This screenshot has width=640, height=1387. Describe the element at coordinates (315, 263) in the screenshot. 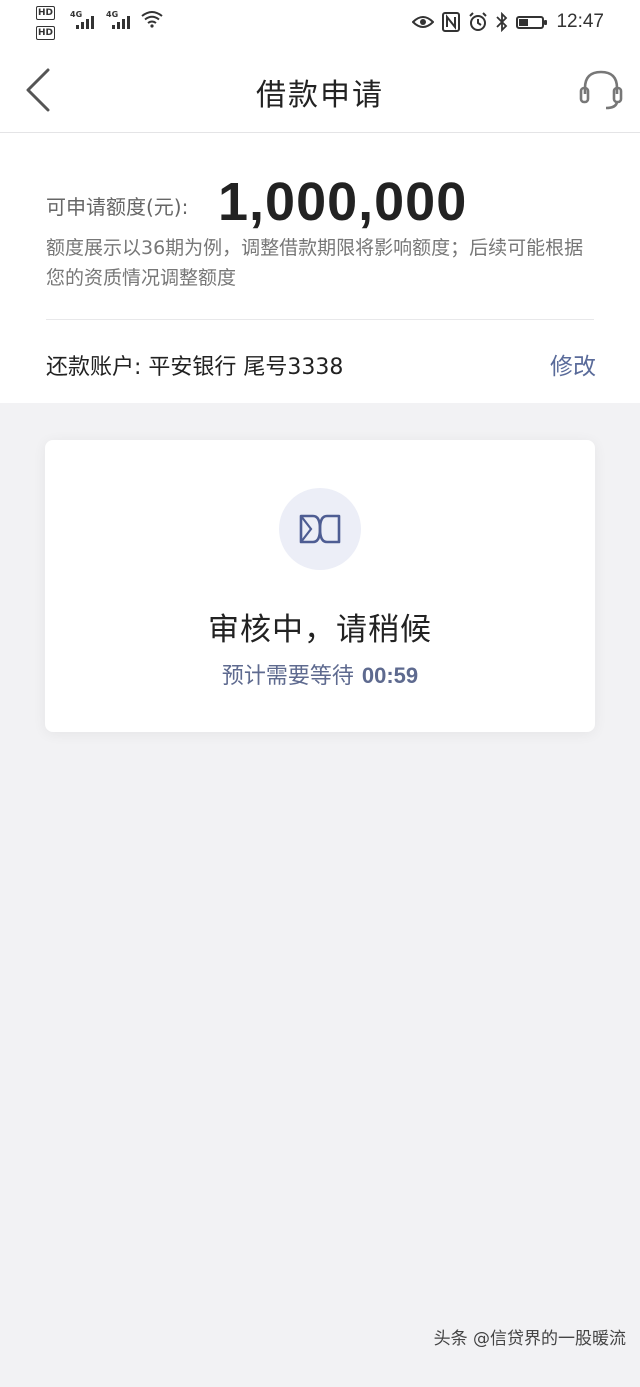

I see `limit-note: 额度展示以36期为例，调整借款期限将影响额度；后续可能根据您的资质情况调整额度` at that location.